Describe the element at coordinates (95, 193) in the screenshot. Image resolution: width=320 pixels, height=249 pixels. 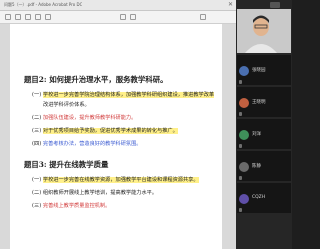
I see `list-item: (二) 组织教师开展线上教学培训，提高教学能力水平。` at that location.